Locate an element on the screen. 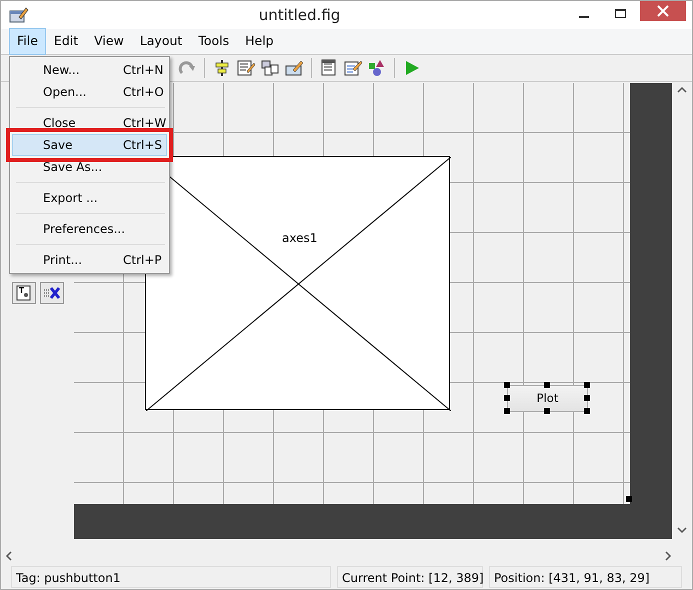 This screenshot has width=693, height=590. tab-order-icon is located at coordinates (270, 68).